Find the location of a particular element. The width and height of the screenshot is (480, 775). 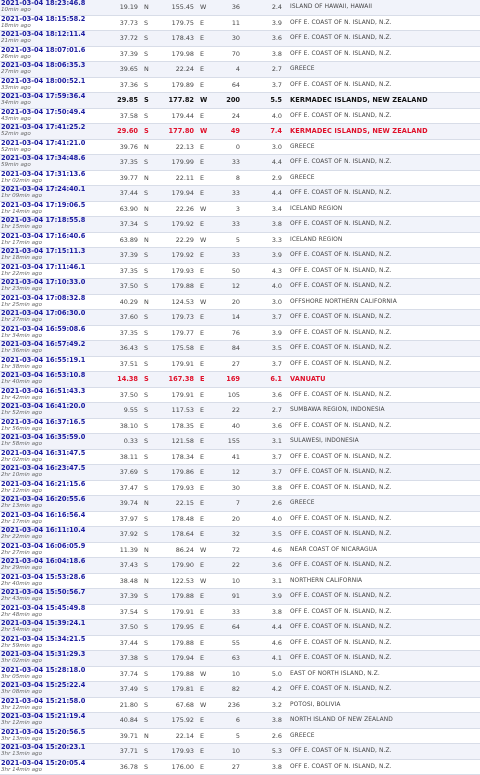

event-datetime-link: 2021-03-04 17:10:33.0 is located at coordinates (54, 282).